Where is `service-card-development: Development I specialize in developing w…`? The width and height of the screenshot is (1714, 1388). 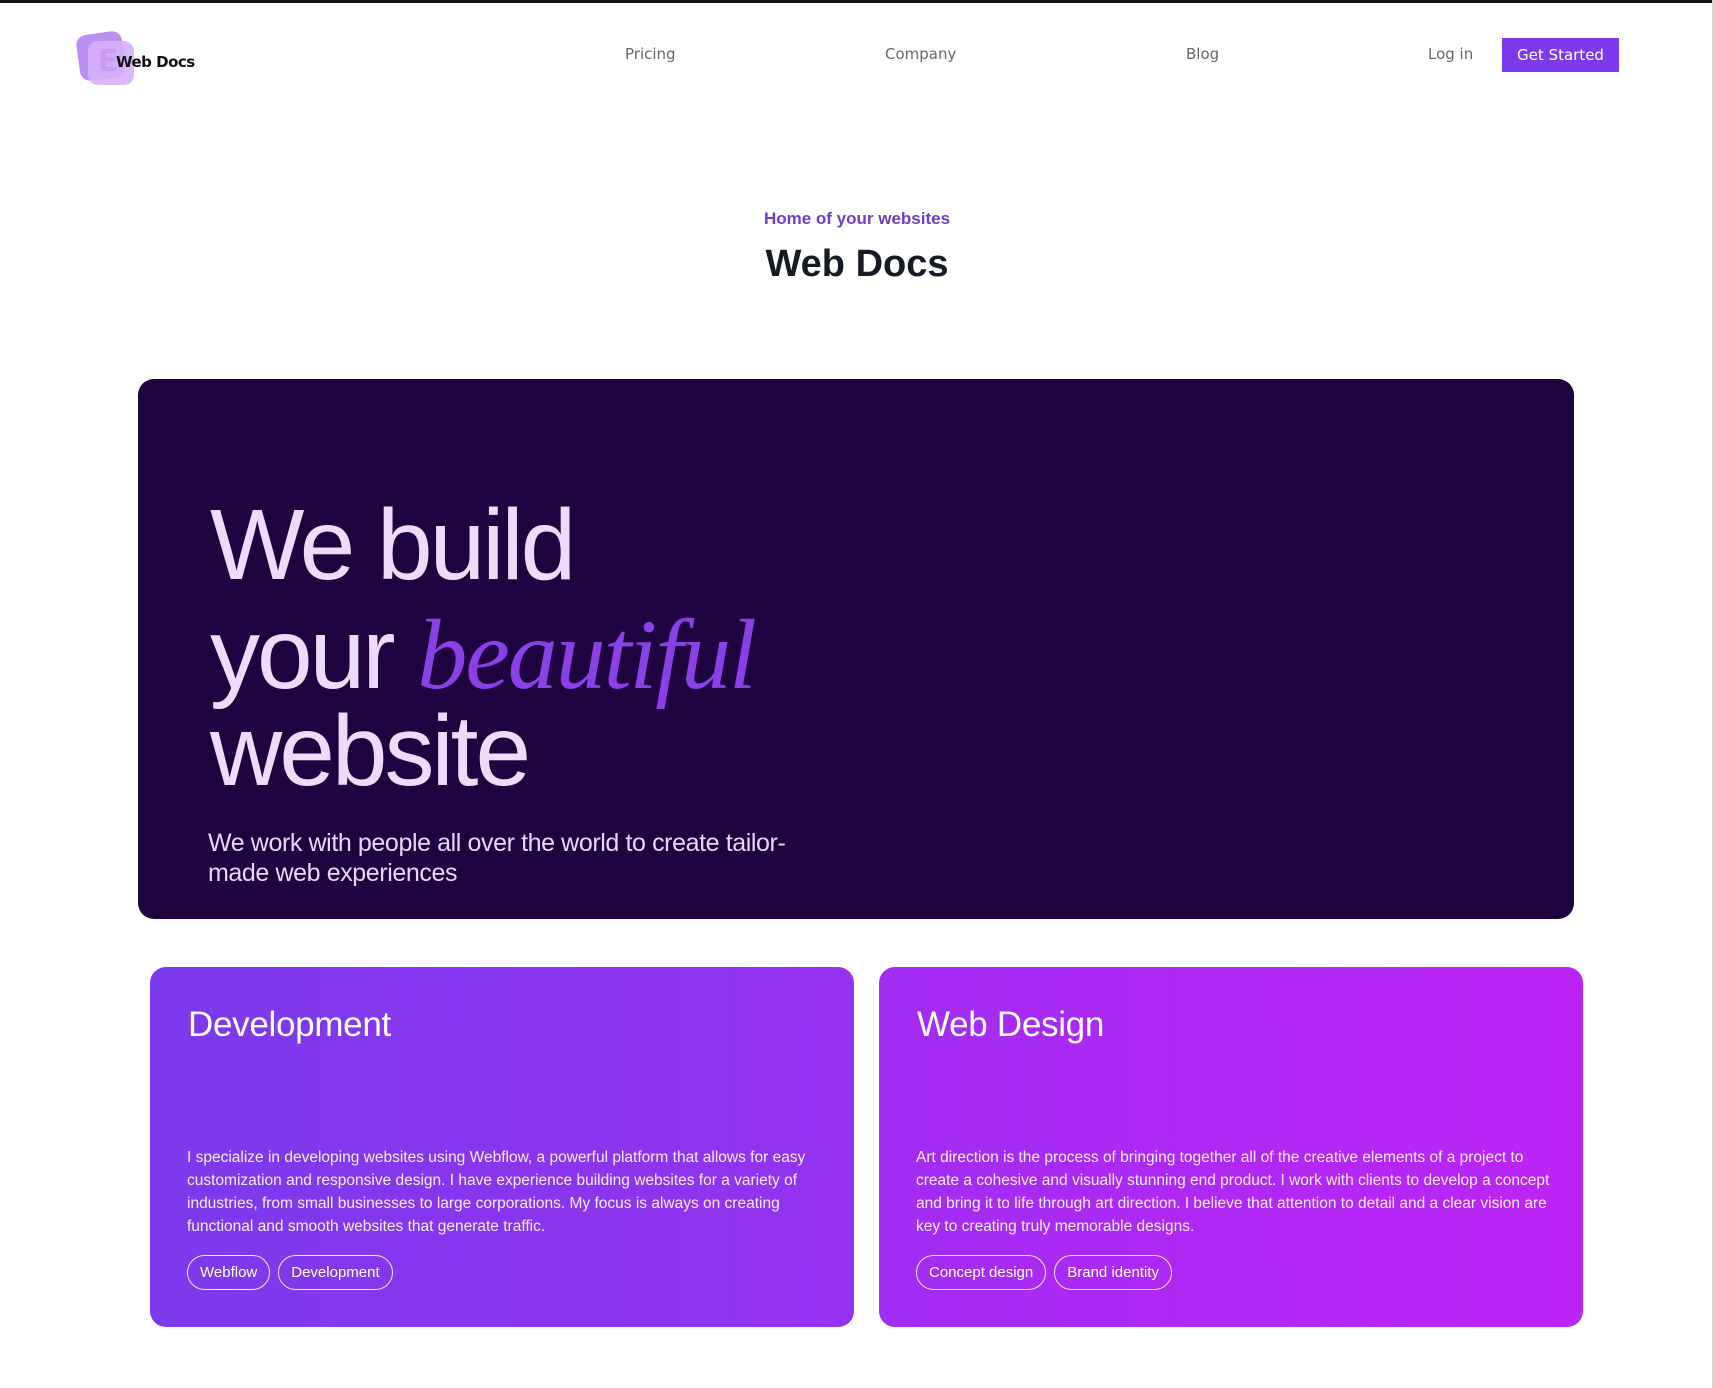
service-card-development: Development I specialize in developing w… is located at coordinates (502, 1147).